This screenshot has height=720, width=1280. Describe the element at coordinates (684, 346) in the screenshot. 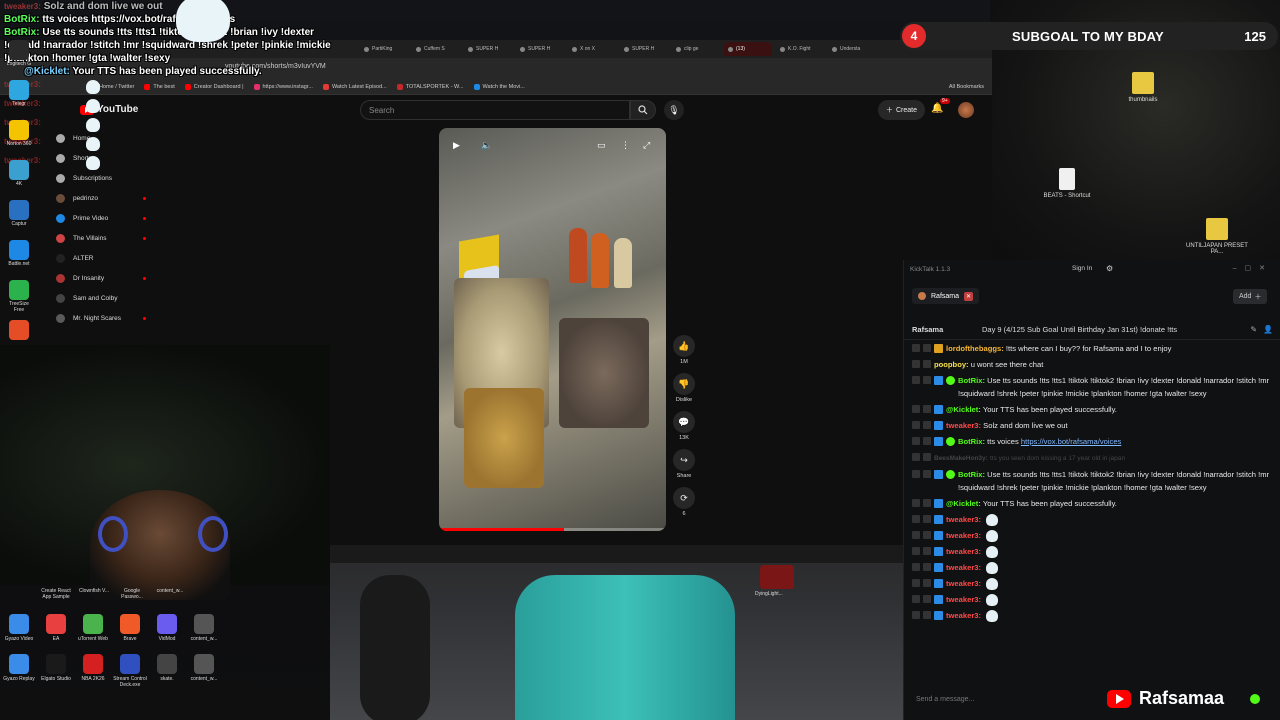

I see `like-icon: 👍` at that location.